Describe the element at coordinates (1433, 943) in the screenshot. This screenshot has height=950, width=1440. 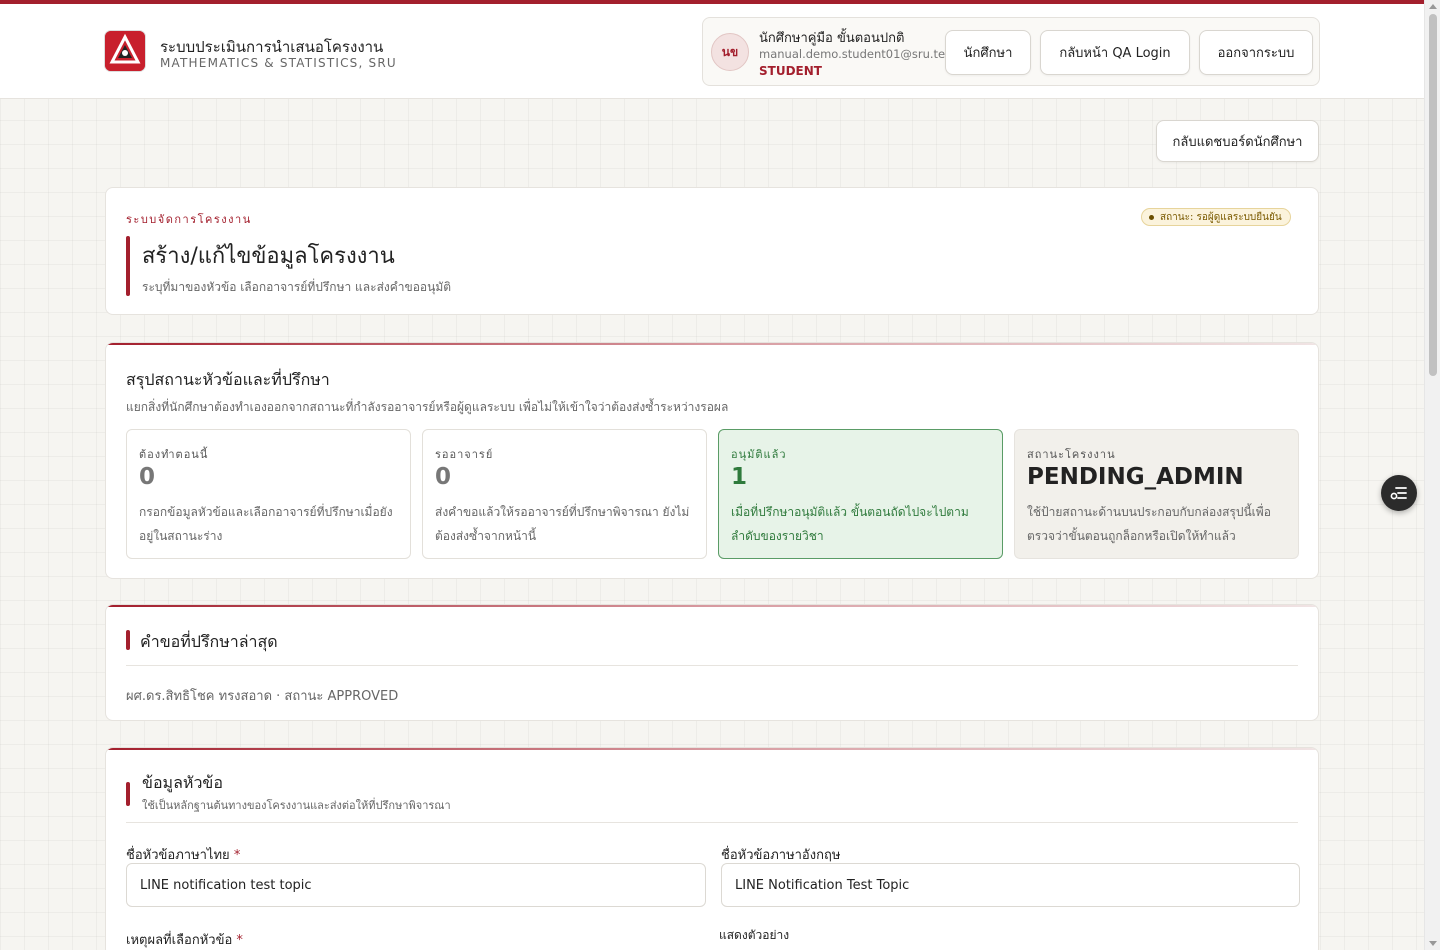
I see `scroll-down-arrow-icon` at that location.